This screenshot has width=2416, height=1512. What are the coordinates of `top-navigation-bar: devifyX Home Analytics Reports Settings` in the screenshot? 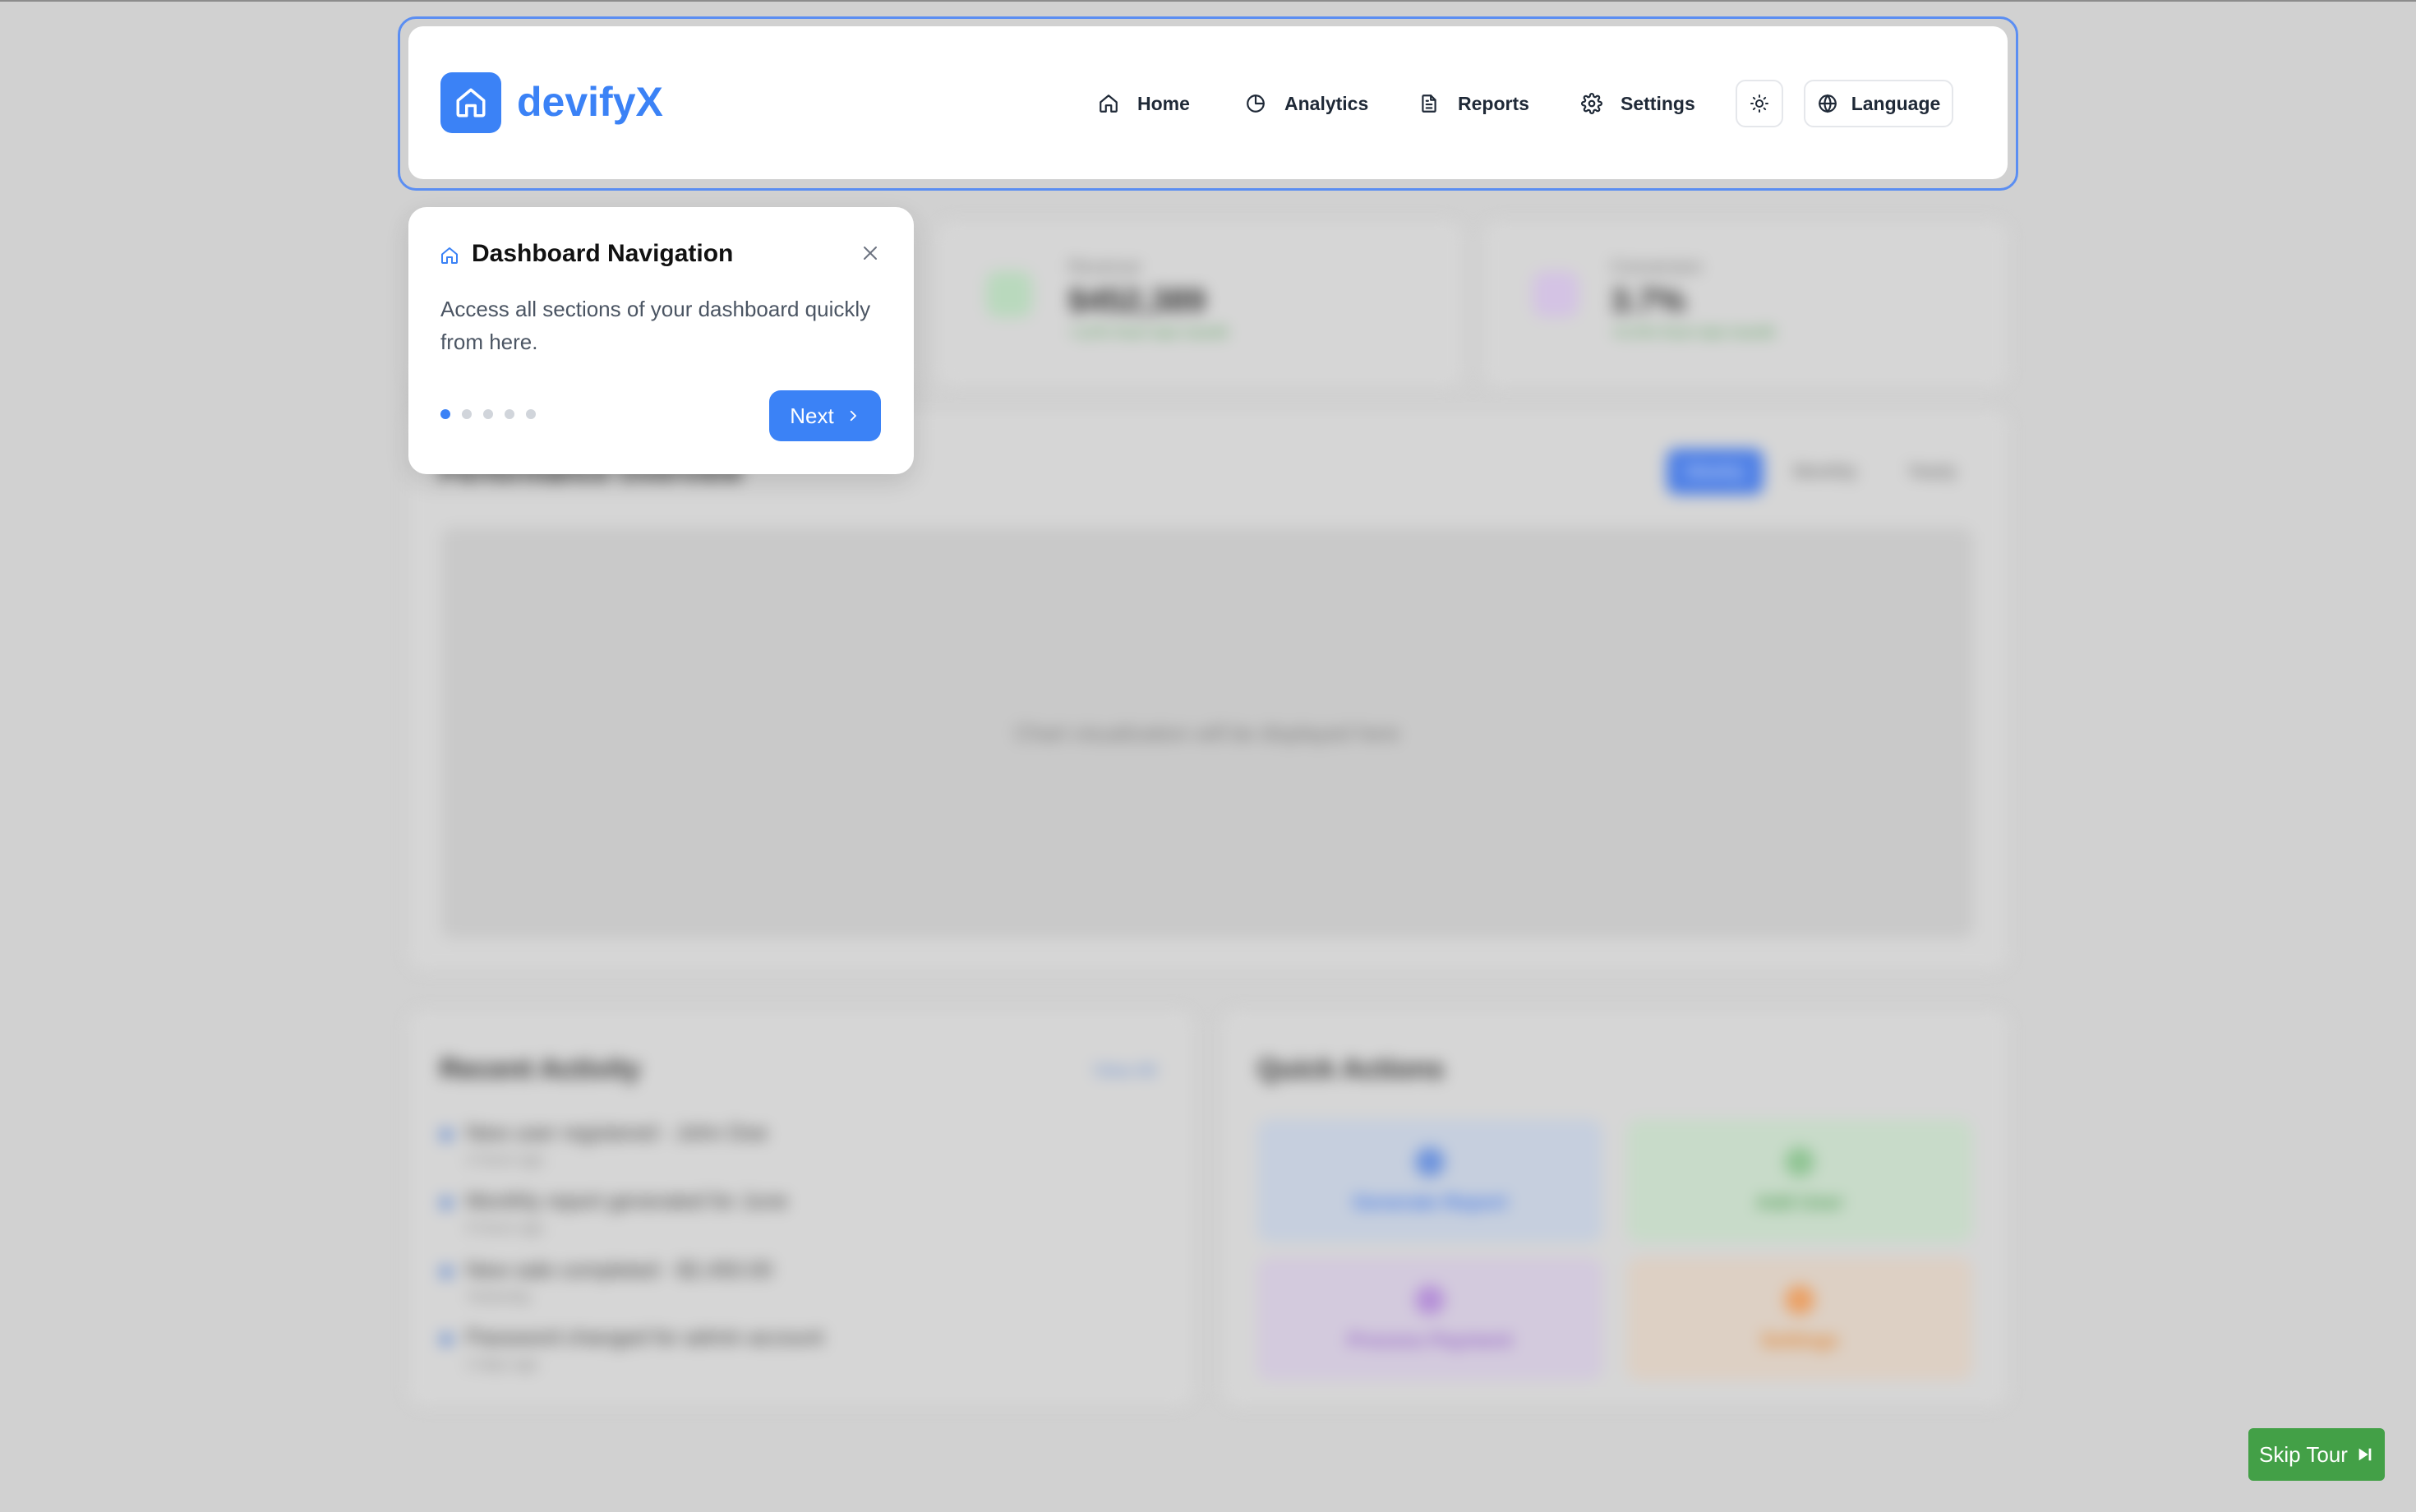 It's located at (1208, 102).